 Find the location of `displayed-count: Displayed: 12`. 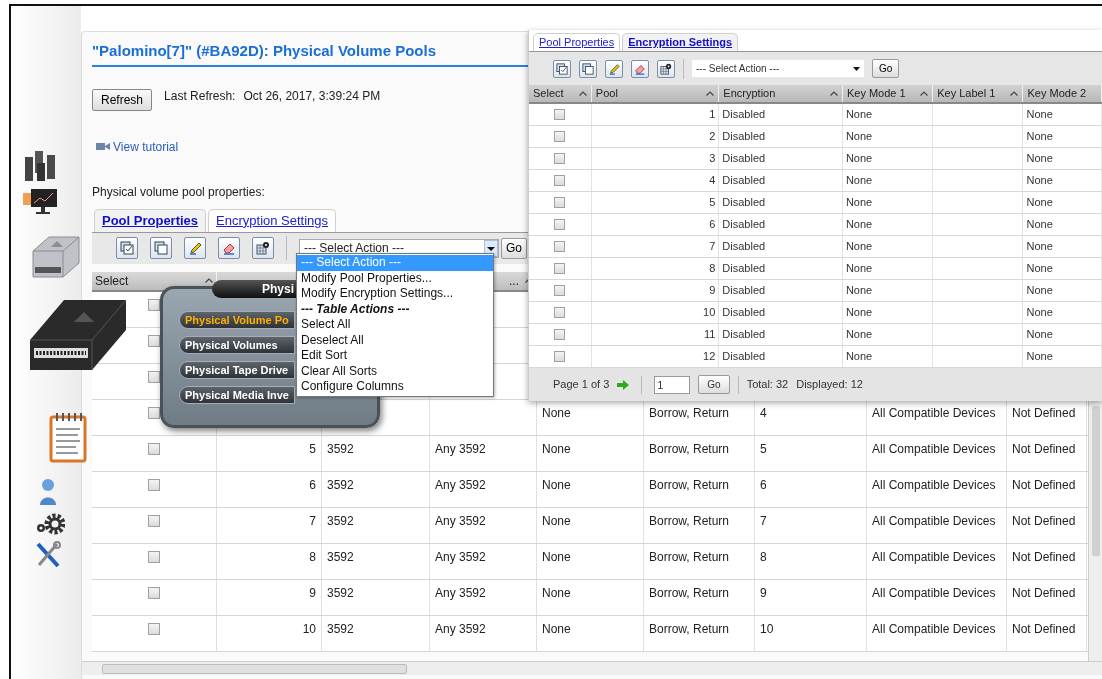

displayed-count: Displayed: 12 is located at coordinates (829, 385).